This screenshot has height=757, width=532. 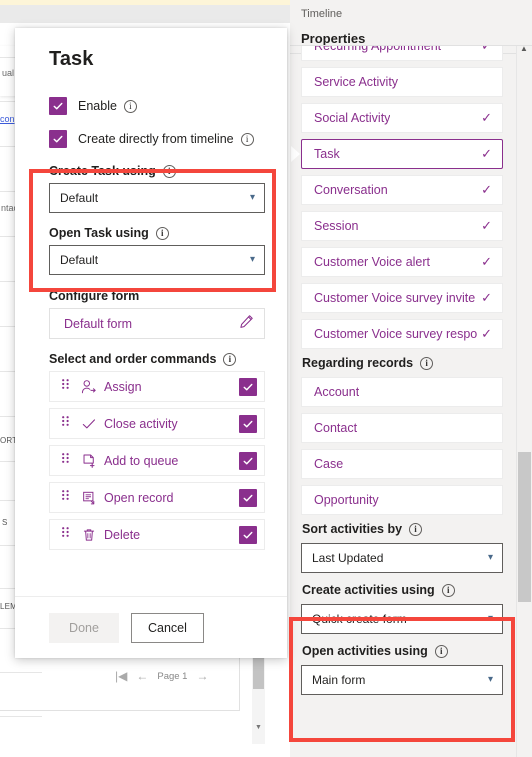 What do you see at coordinates (368, 590) in the screenshot?
I see `create-activities-label: Create activities using` at bounding box center [368, 590].